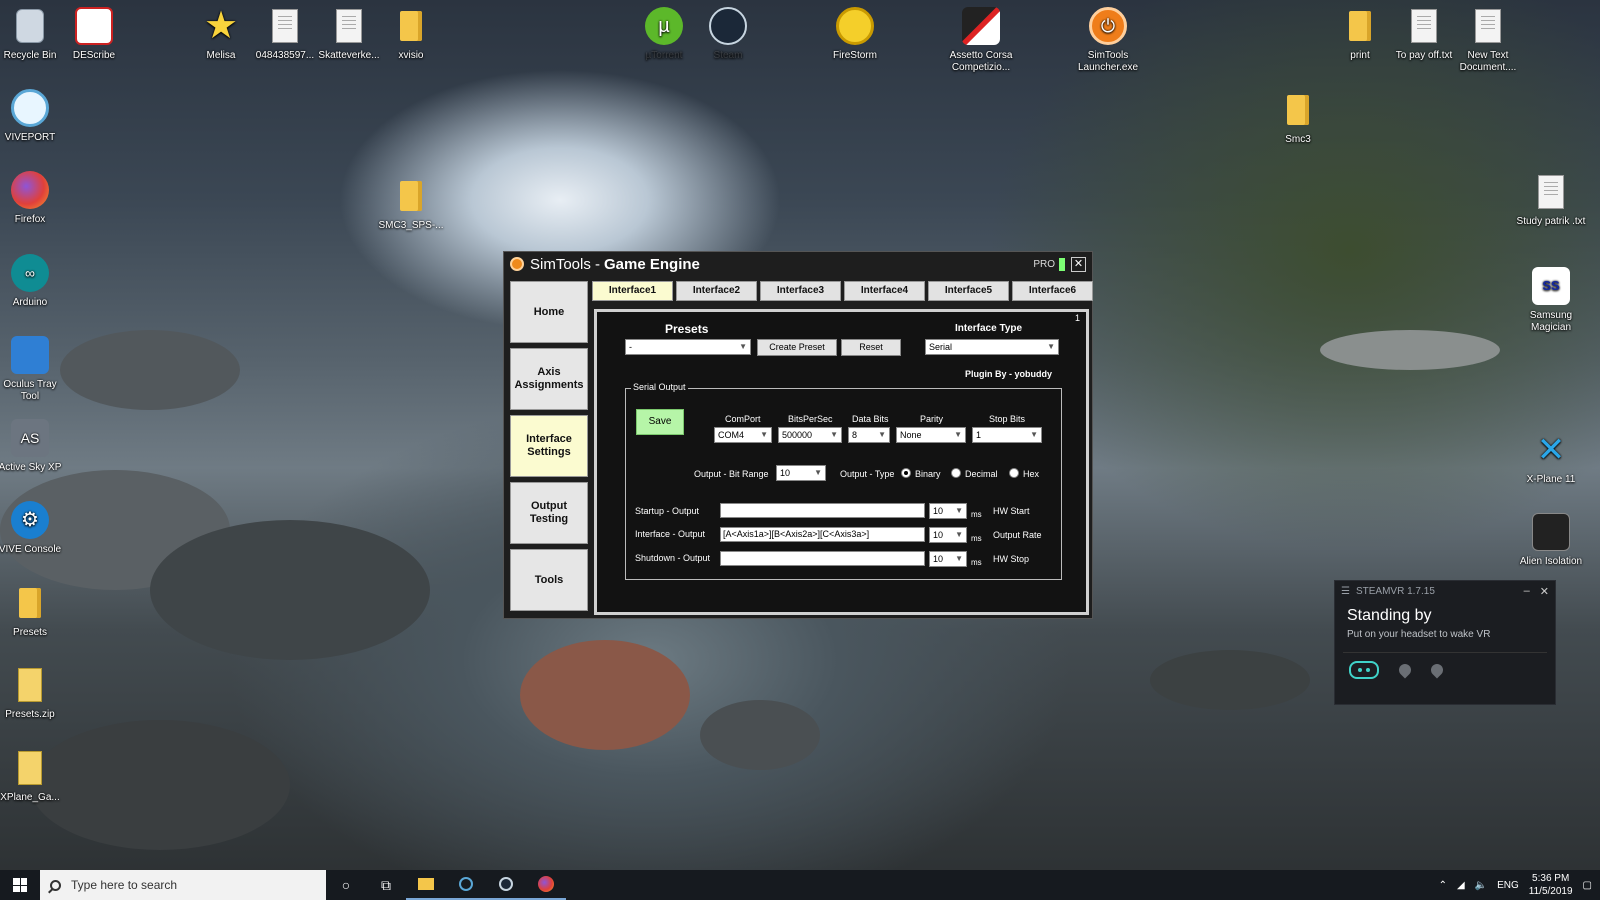 Image resolution: width=1600 pixels, height=900 pixels. I want to click on bit-range-select: 10 ▼, so click(801, 473).